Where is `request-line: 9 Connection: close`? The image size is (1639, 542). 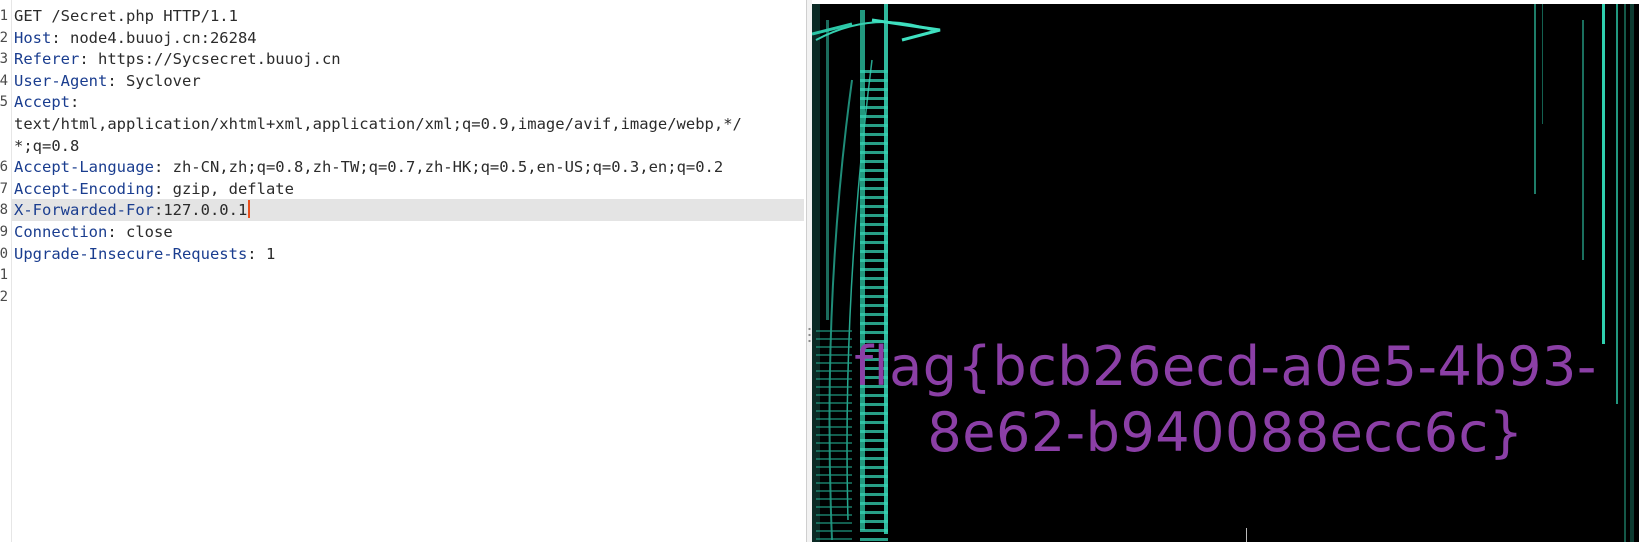 request-line: 9 Connection: close is located at coordinates (403, 232).